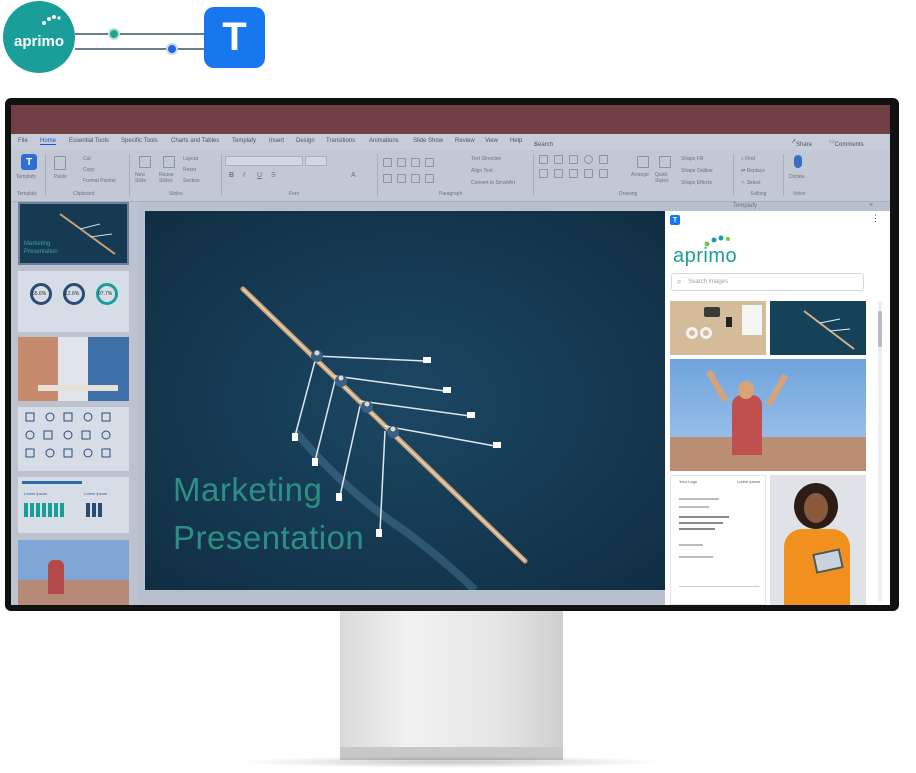 Image resolution: width=916 pixels, height=773 pixels. Describe the element at coordinates (428, 141) in the screenshot. I see `menu-slide-show: Slide Show` at that location.